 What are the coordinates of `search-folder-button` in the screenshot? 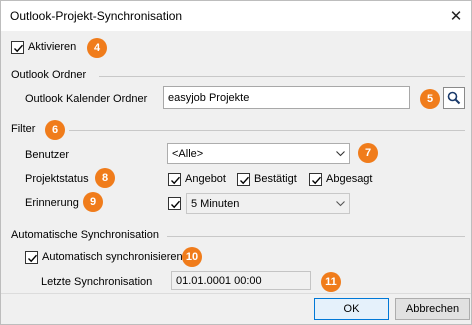 It's located at (454, 98).